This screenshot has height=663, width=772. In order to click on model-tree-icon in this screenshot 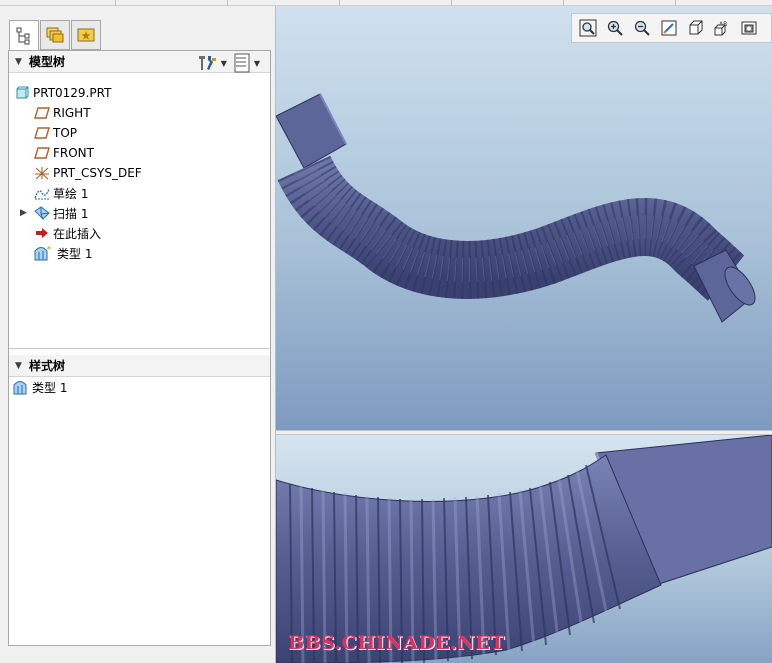, I will do `click(23, 35)`.